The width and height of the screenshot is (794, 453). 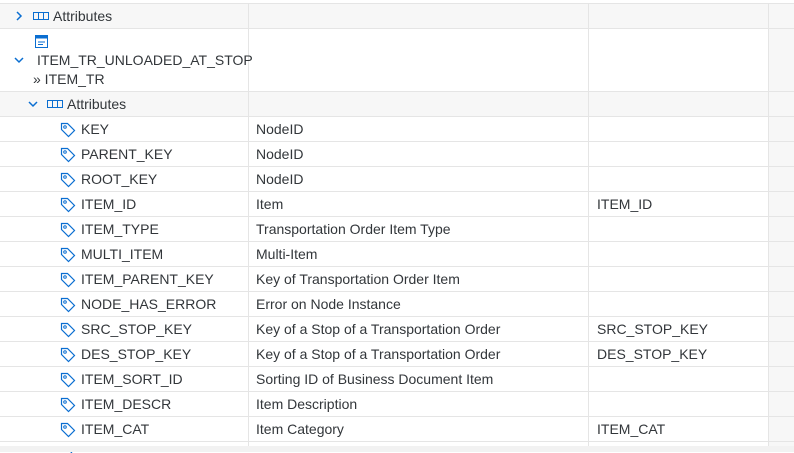 I want to click on association-target: » ITEM_TR, so click(x=69, y=79).